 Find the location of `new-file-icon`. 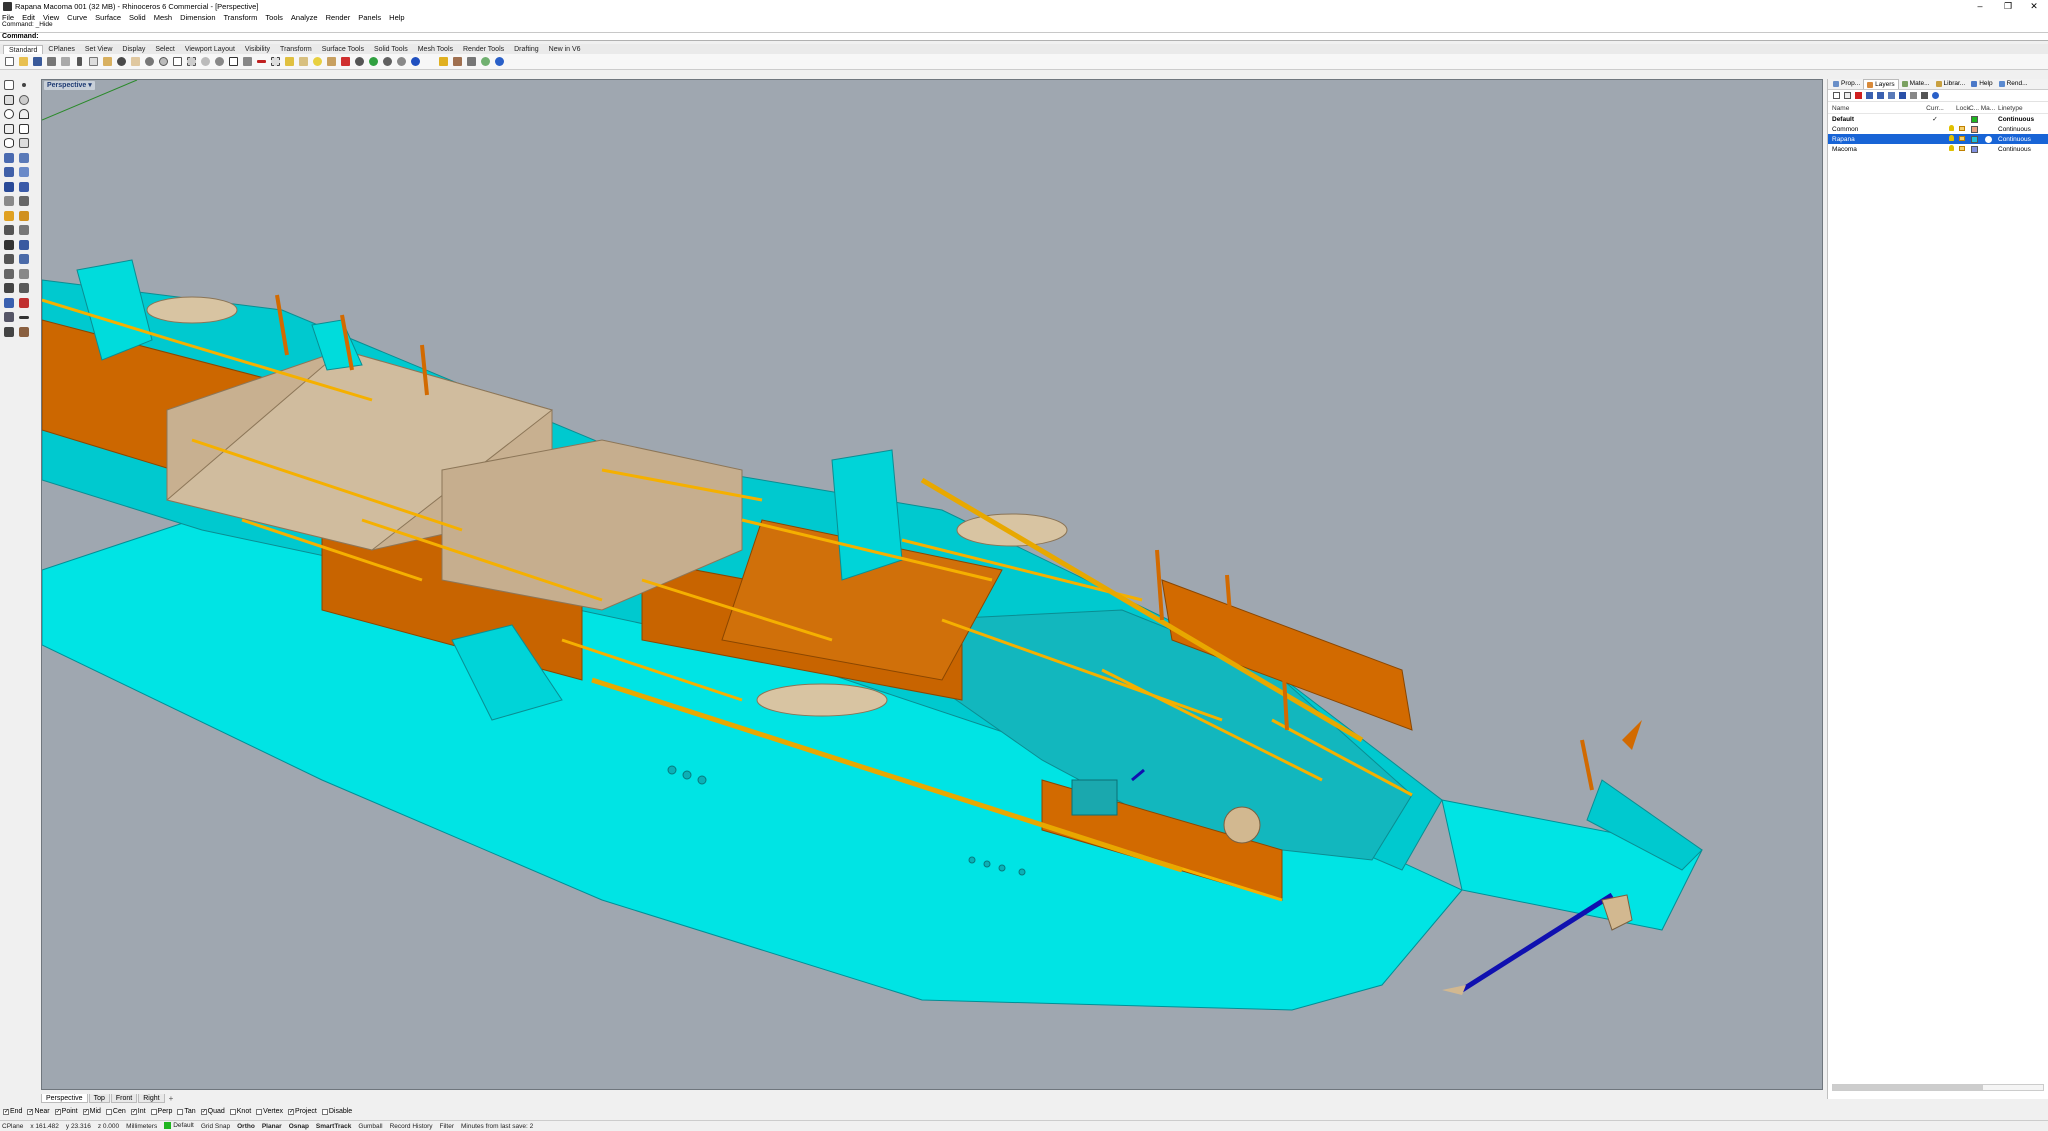

new-file-icon is located at coordinates (9, 61).